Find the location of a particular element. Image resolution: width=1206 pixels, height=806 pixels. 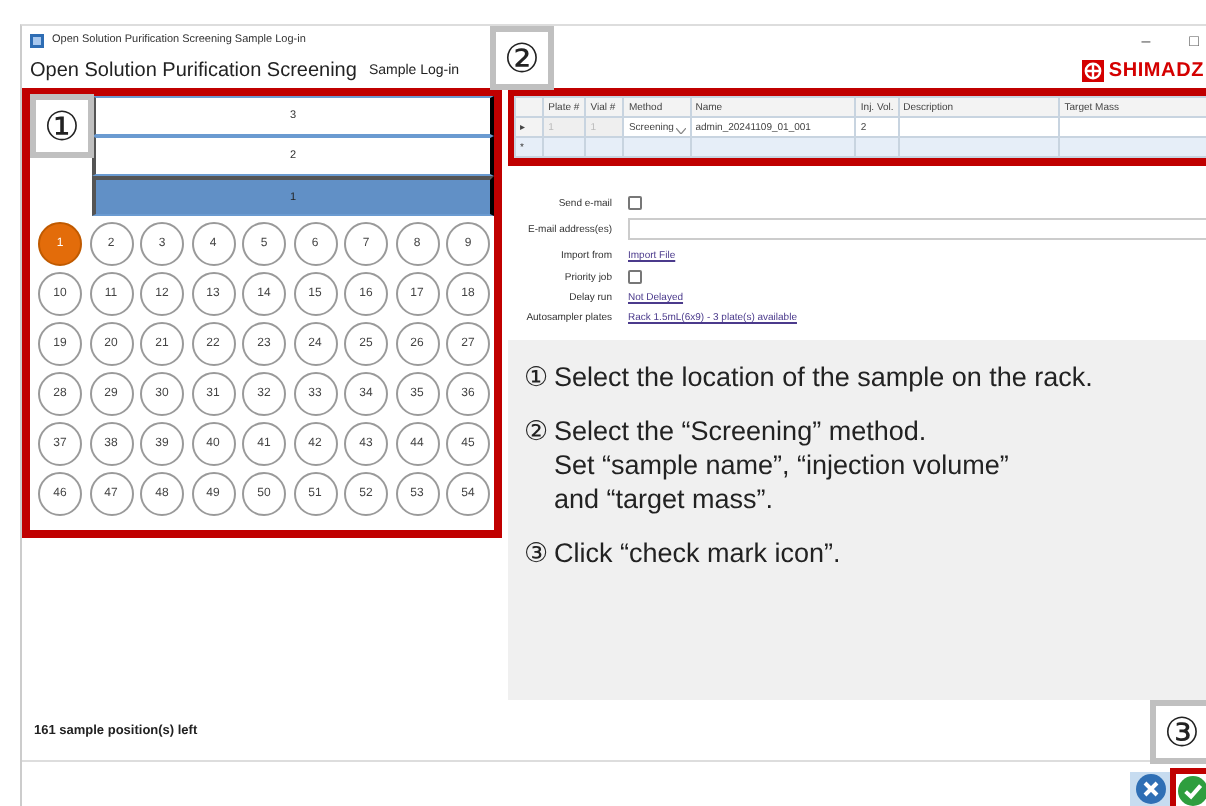

instruction-text: Select the “Screening” method. is located at coordinates (741, 431).